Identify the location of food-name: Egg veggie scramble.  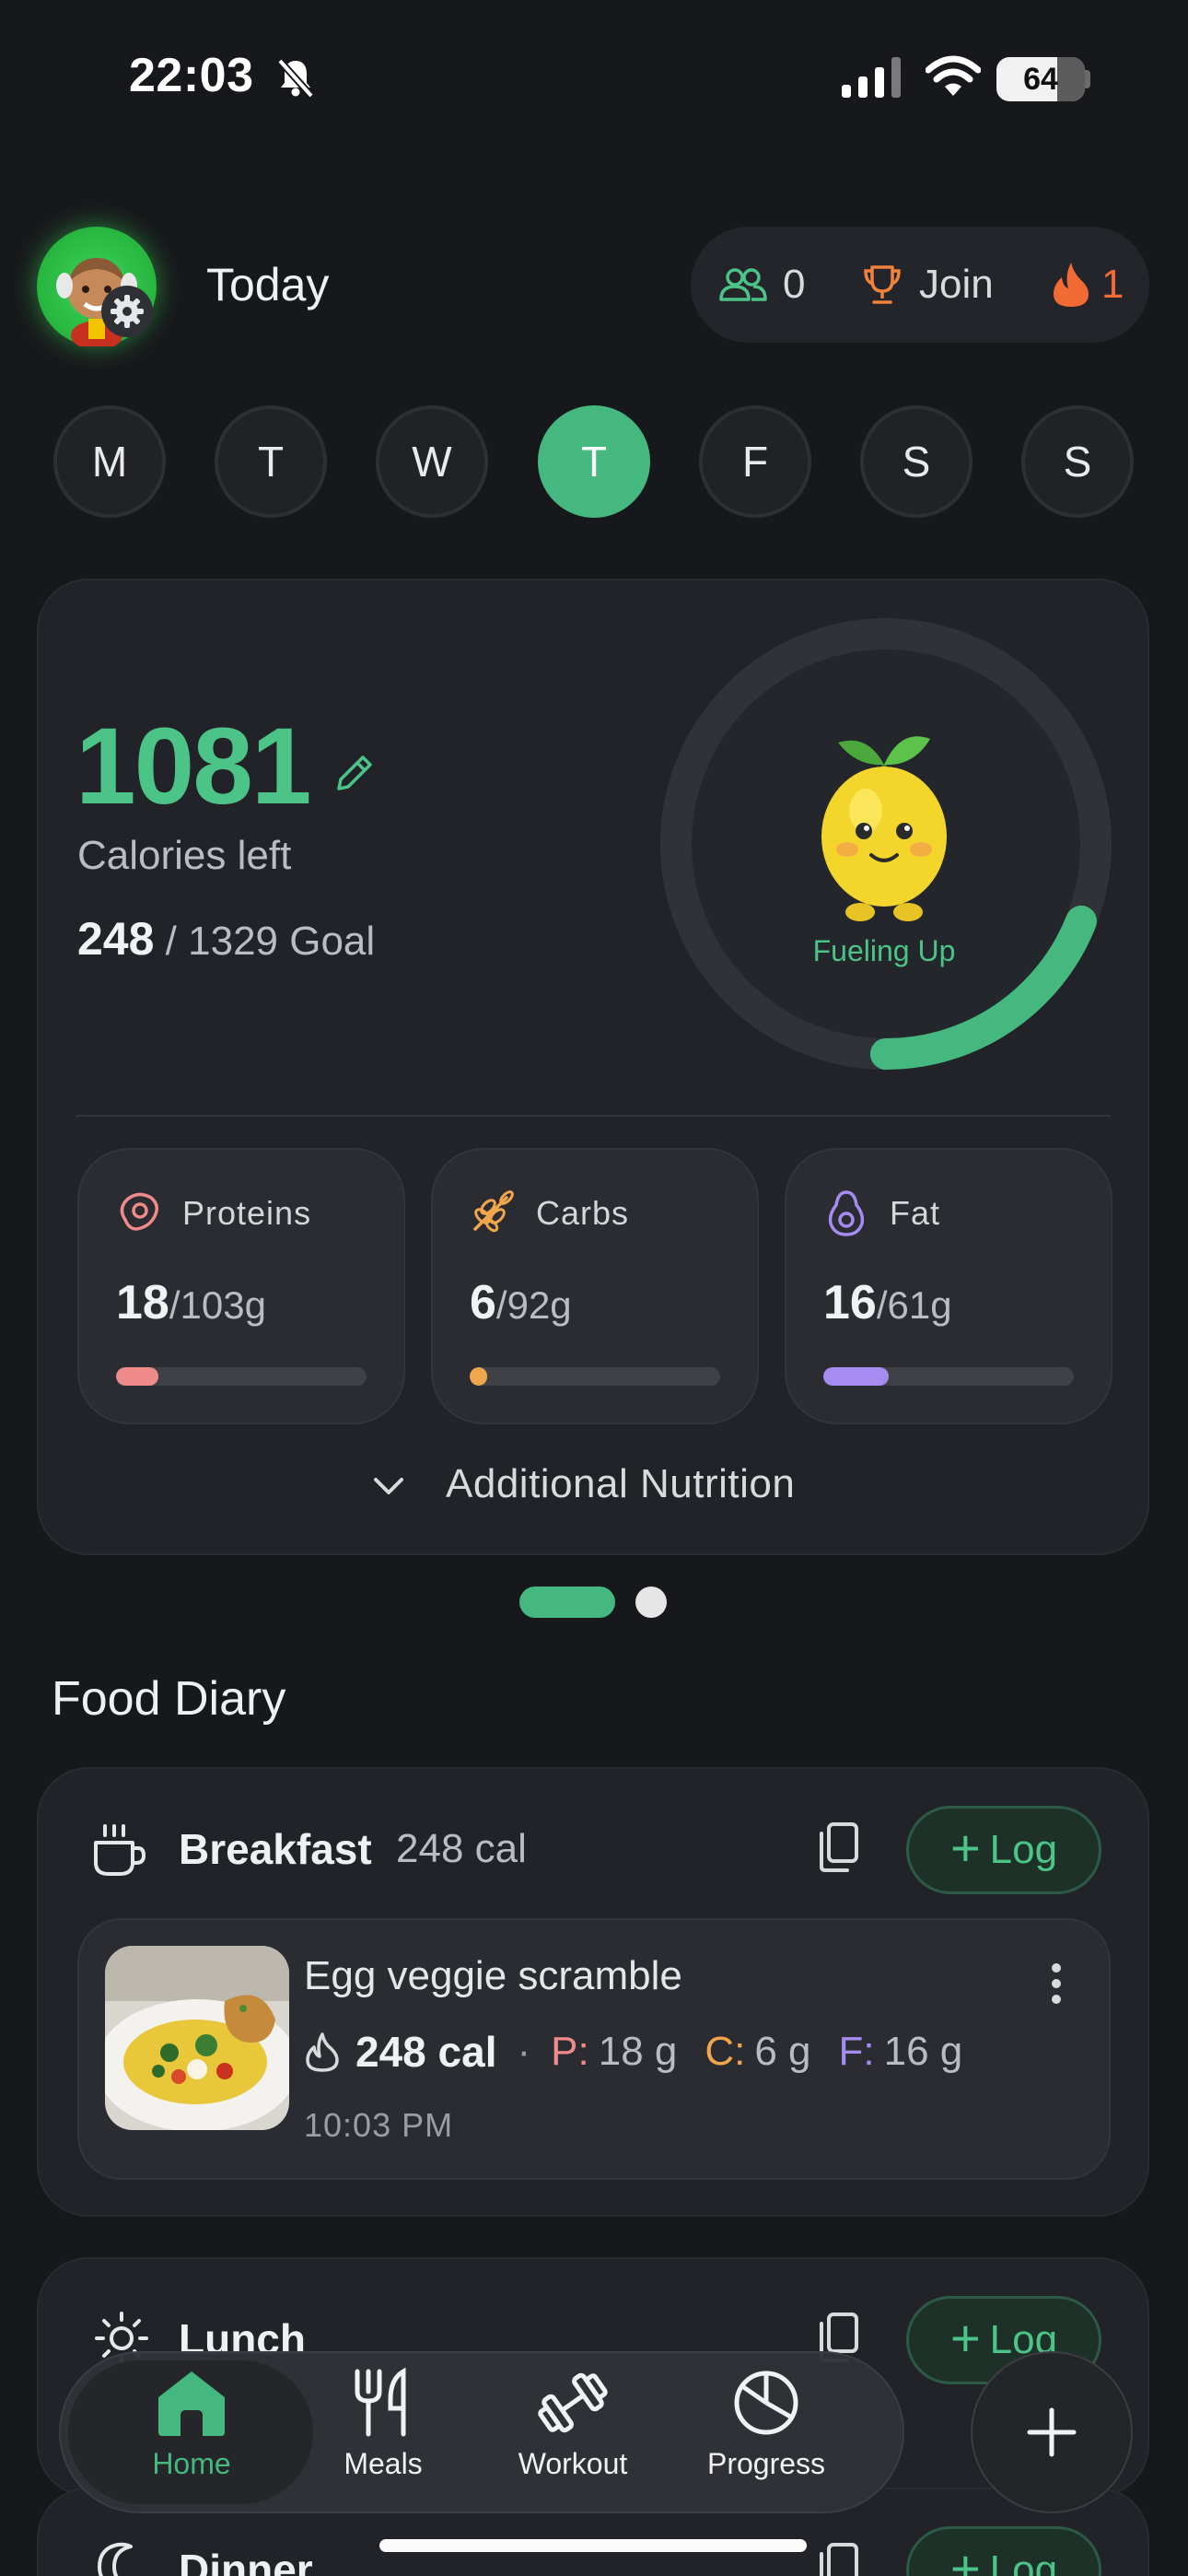
(493, 1975).